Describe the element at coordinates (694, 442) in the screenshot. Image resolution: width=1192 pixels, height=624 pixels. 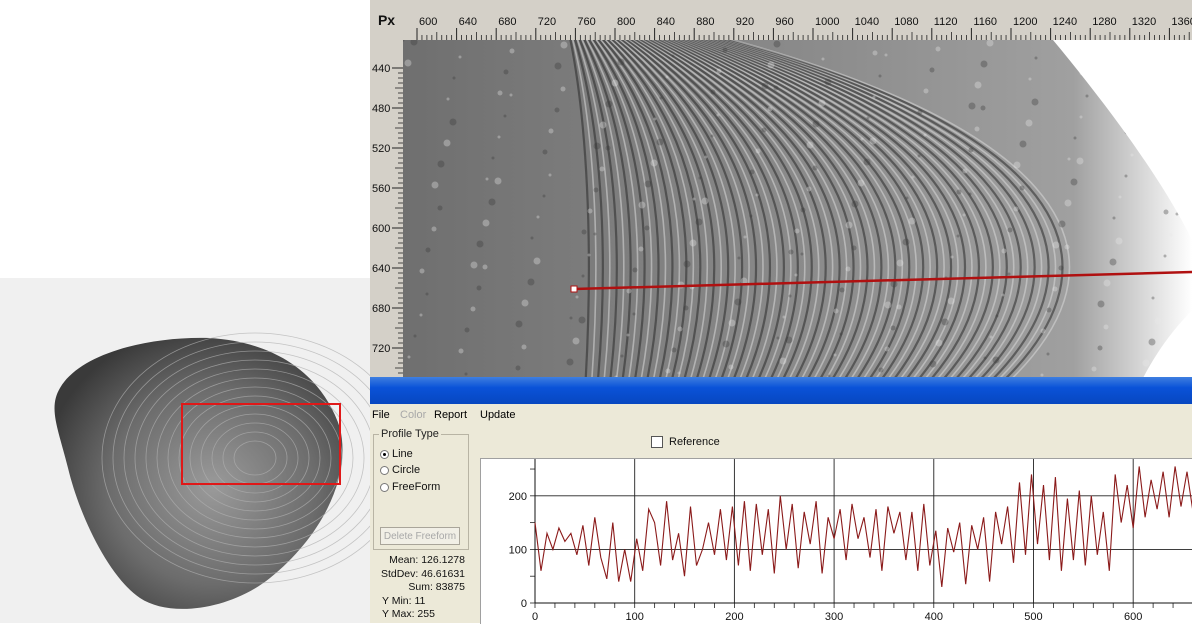
I see `reference-label: Reference` at that location.